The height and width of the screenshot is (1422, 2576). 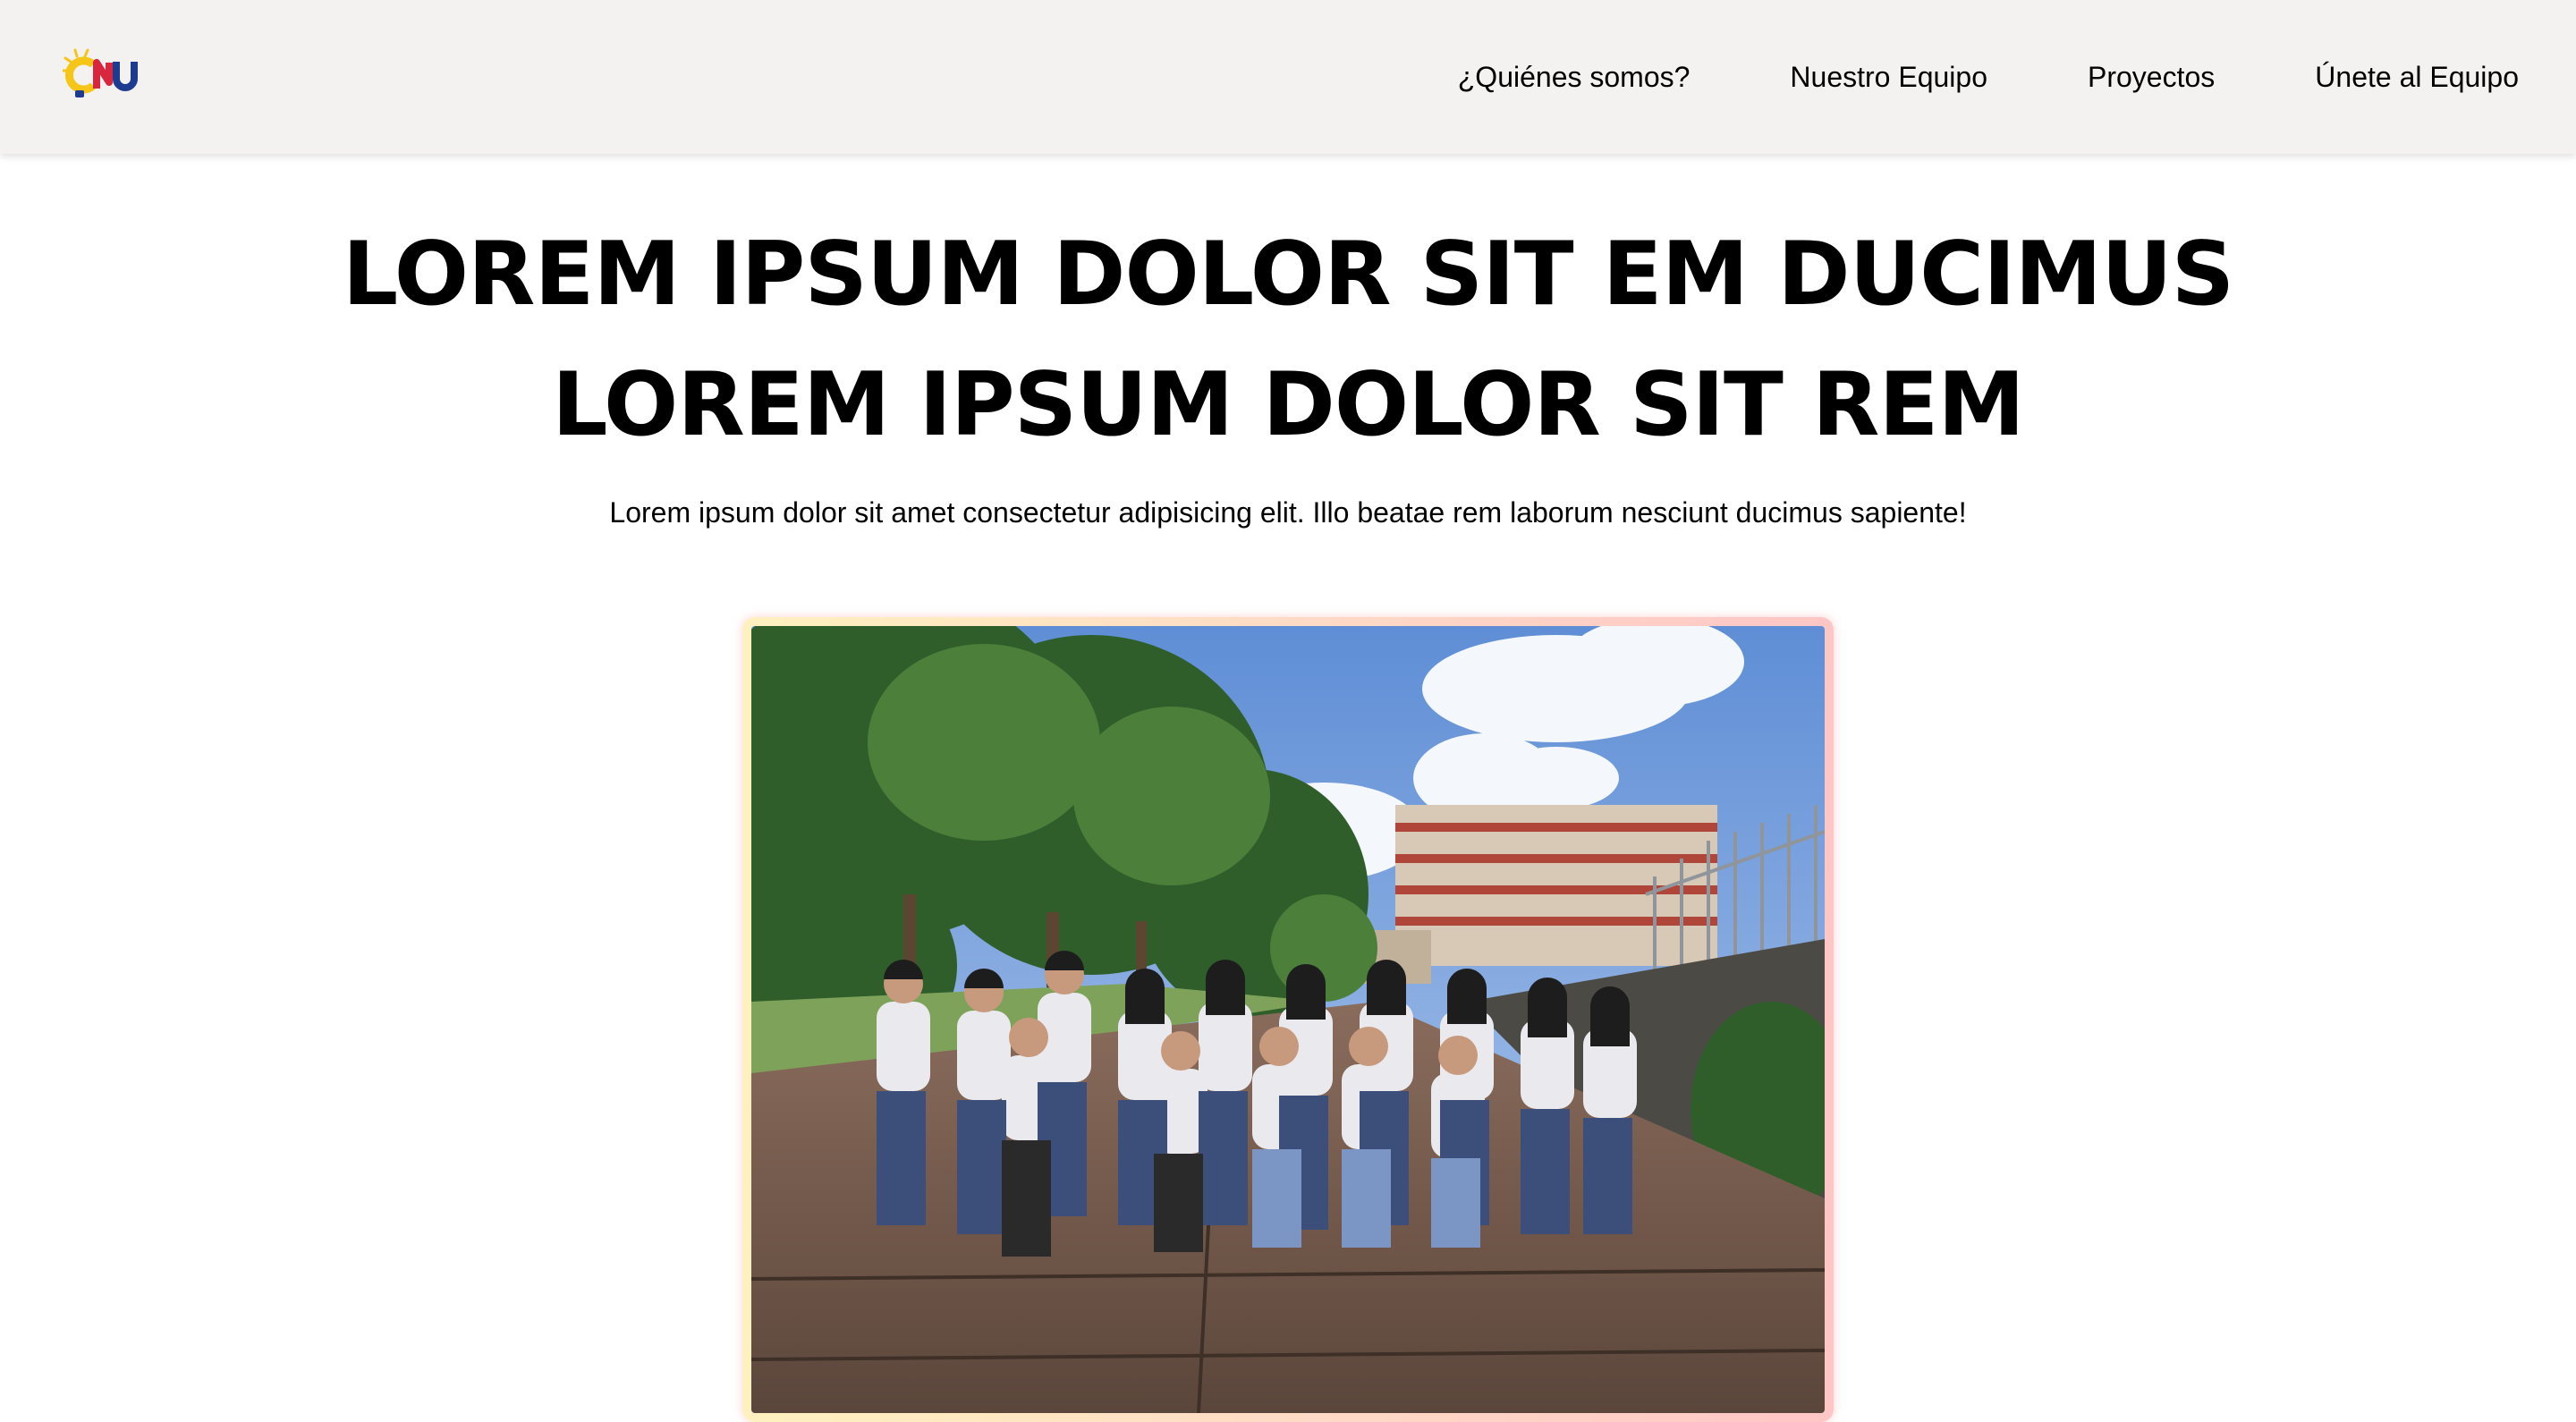 I want to click on nav-link-quienes-somos: ¿Quiénes somos?, so click(x=1574, y=77).